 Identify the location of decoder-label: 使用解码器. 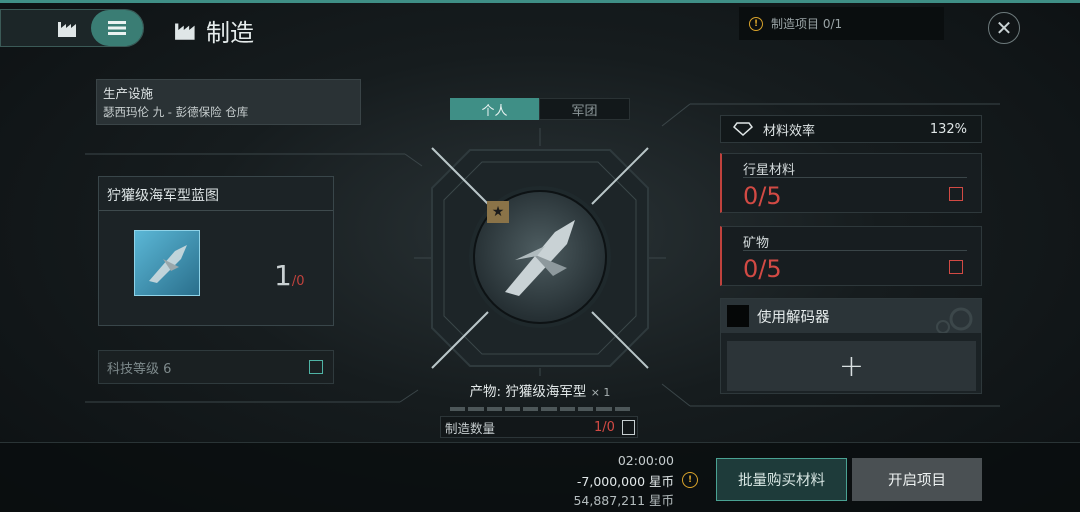
(793, 317).